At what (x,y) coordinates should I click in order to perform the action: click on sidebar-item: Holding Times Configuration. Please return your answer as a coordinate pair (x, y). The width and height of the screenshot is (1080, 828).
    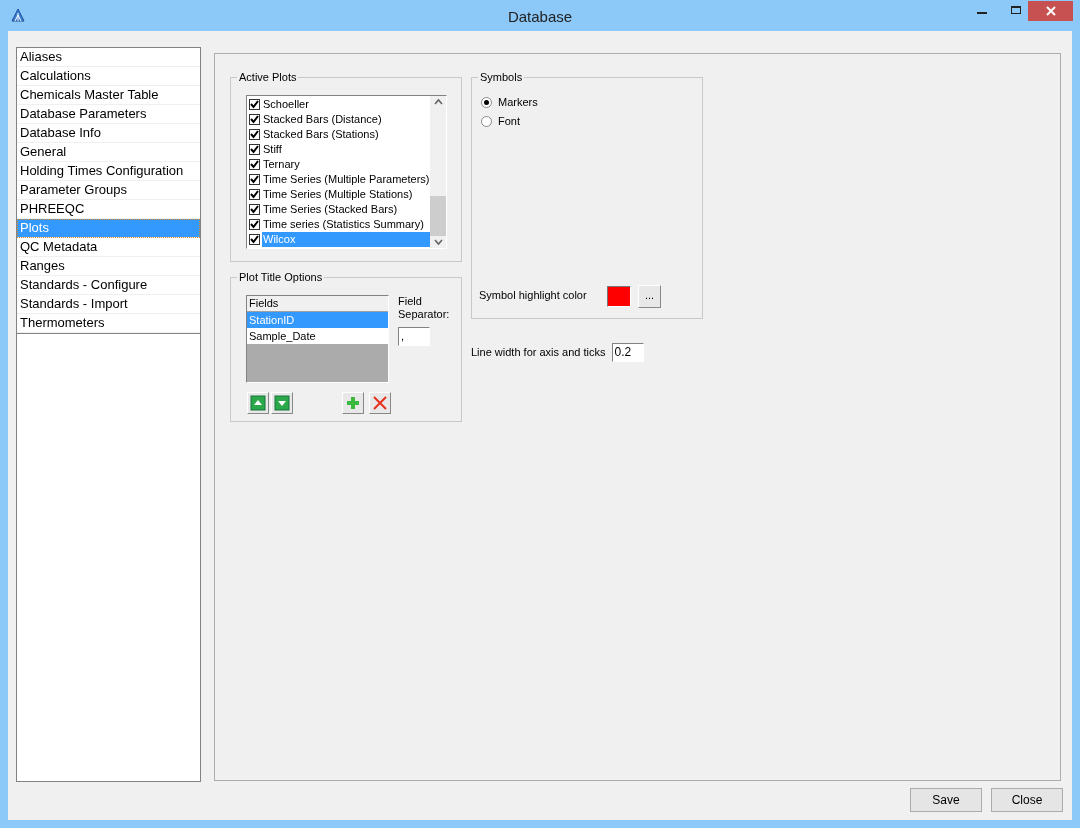
    Looking at the image, I should click on (108, 171).